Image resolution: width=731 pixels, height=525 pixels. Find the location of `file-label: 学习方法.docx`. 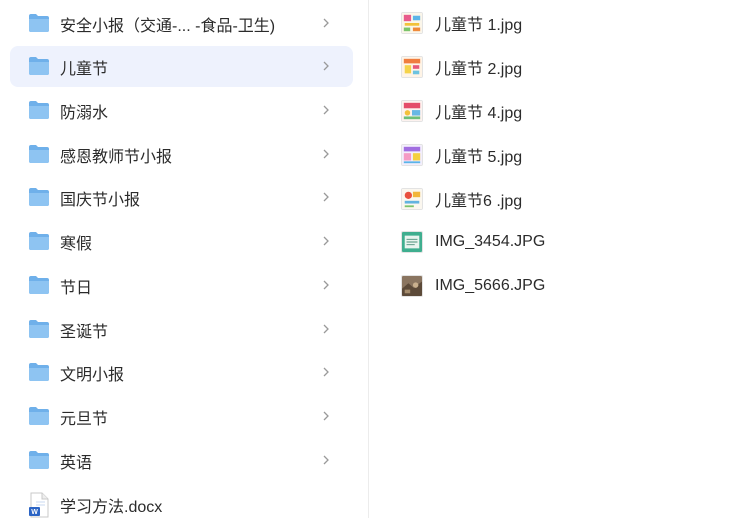

file-label: 学习方法.docx is located at coordinates (111, 507).